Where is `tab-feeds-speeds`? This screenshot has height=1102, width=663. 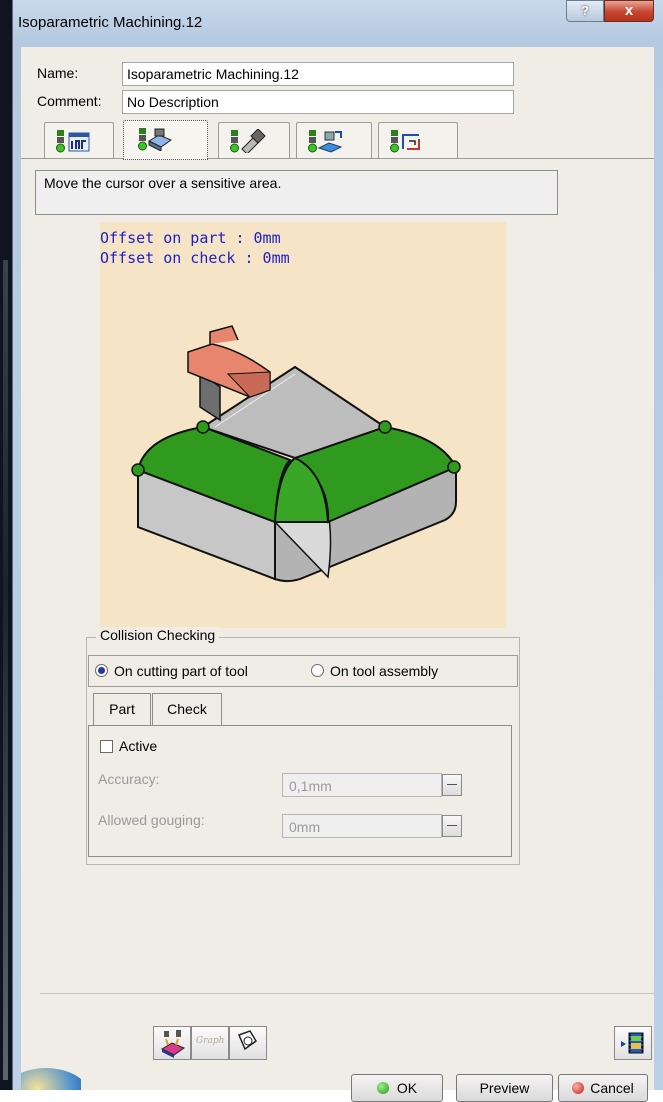 tab-feeds-speeds is located at coordinates (334, 140).